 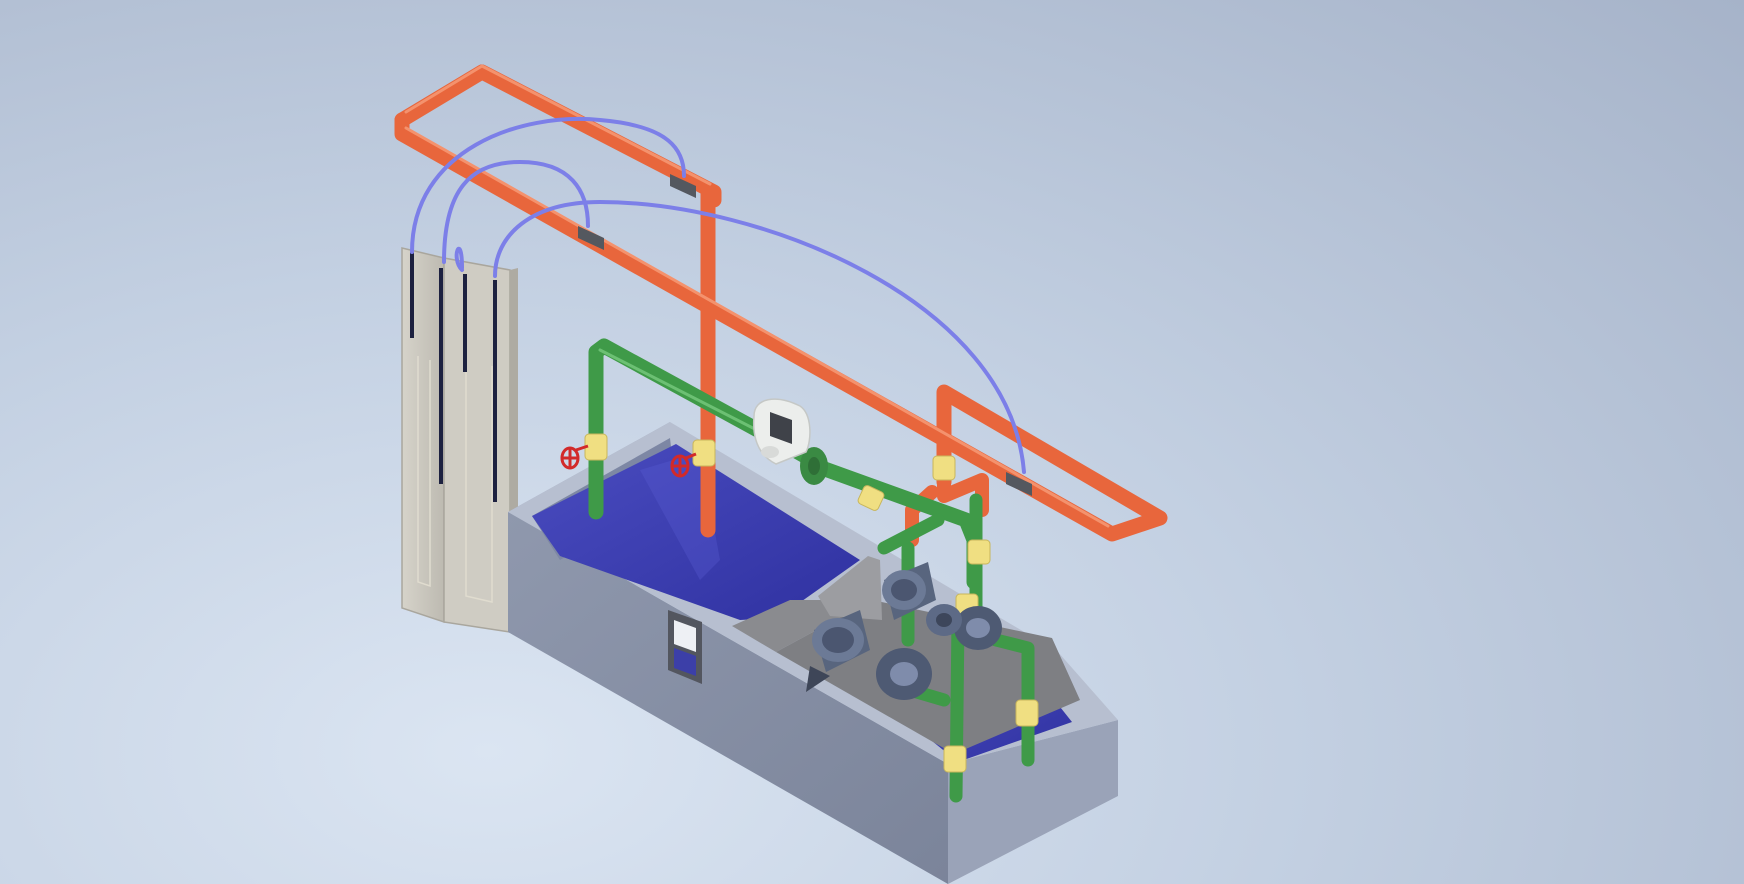 I want to click on flow-meter-base, so click(x=770, y=452).